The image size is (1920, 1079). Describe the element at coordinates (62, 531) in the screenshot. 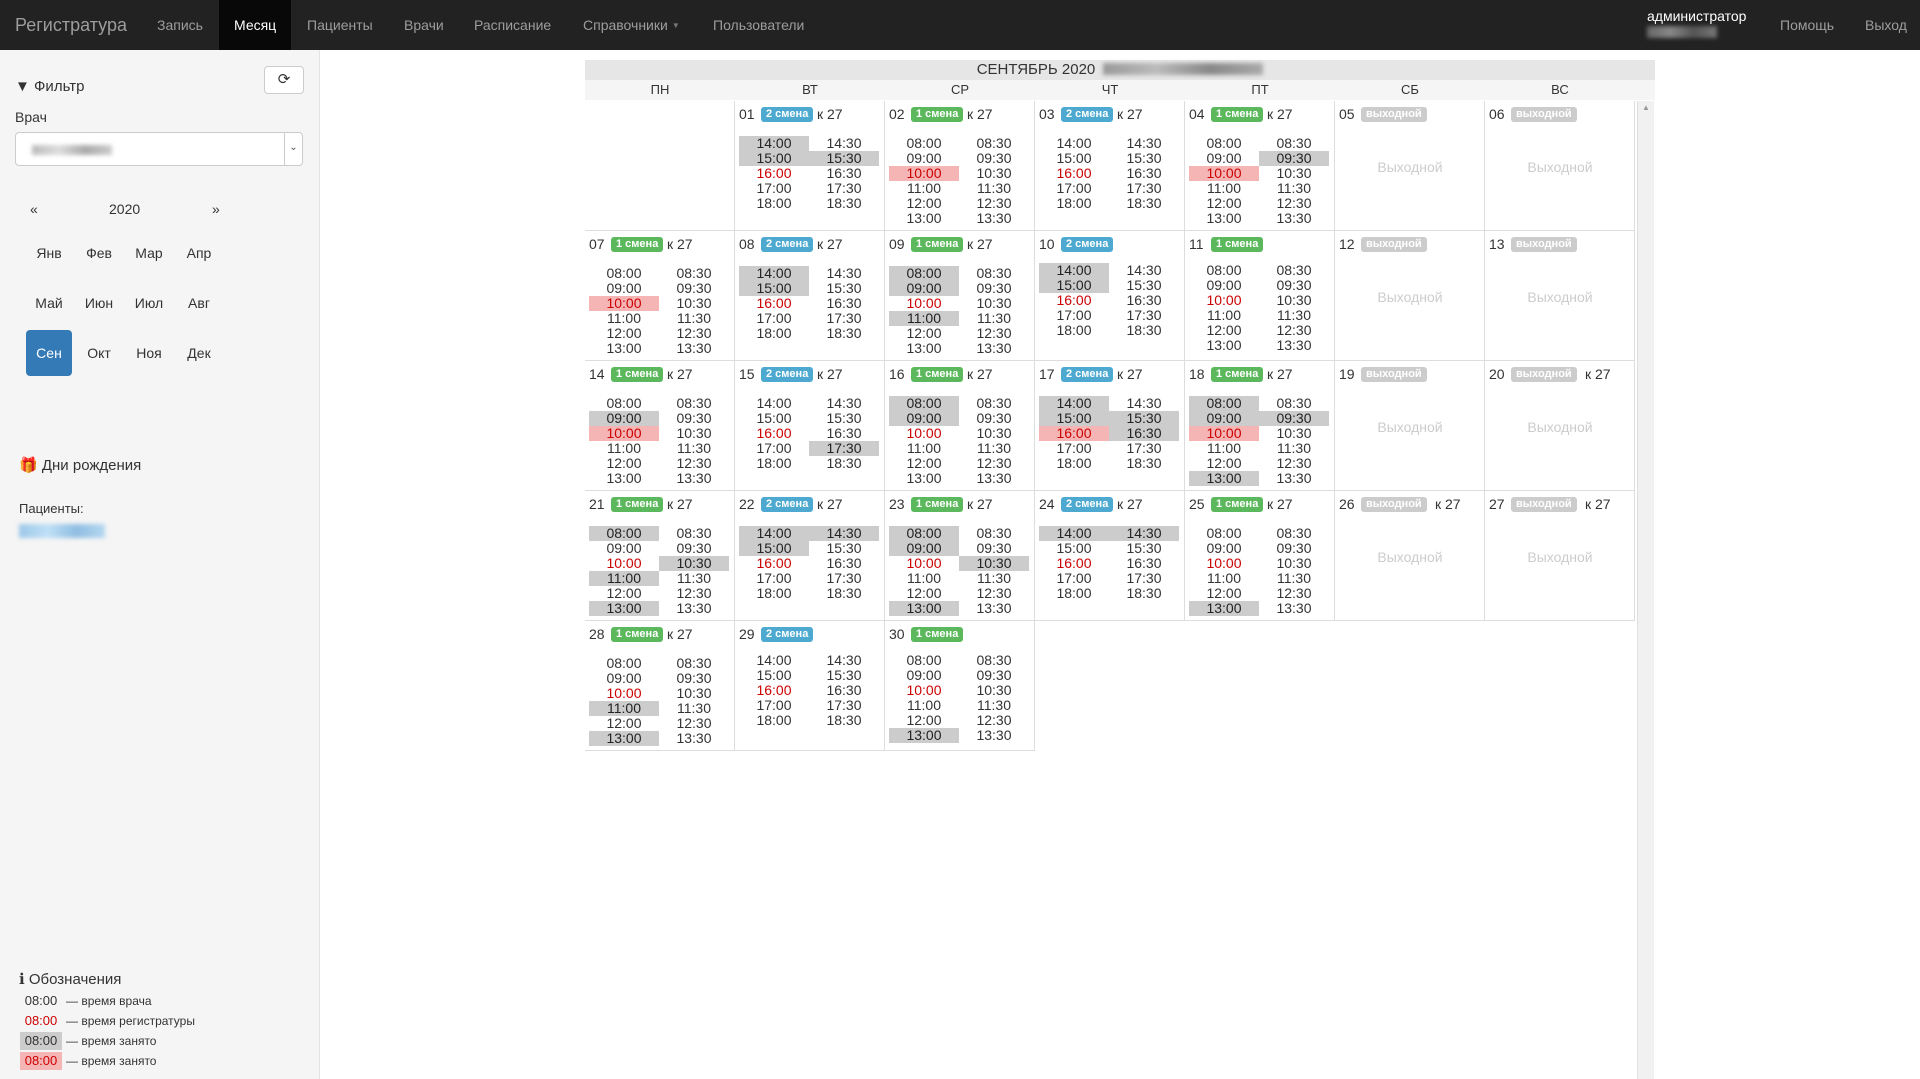

I see `patient-link-redacted` at that location.